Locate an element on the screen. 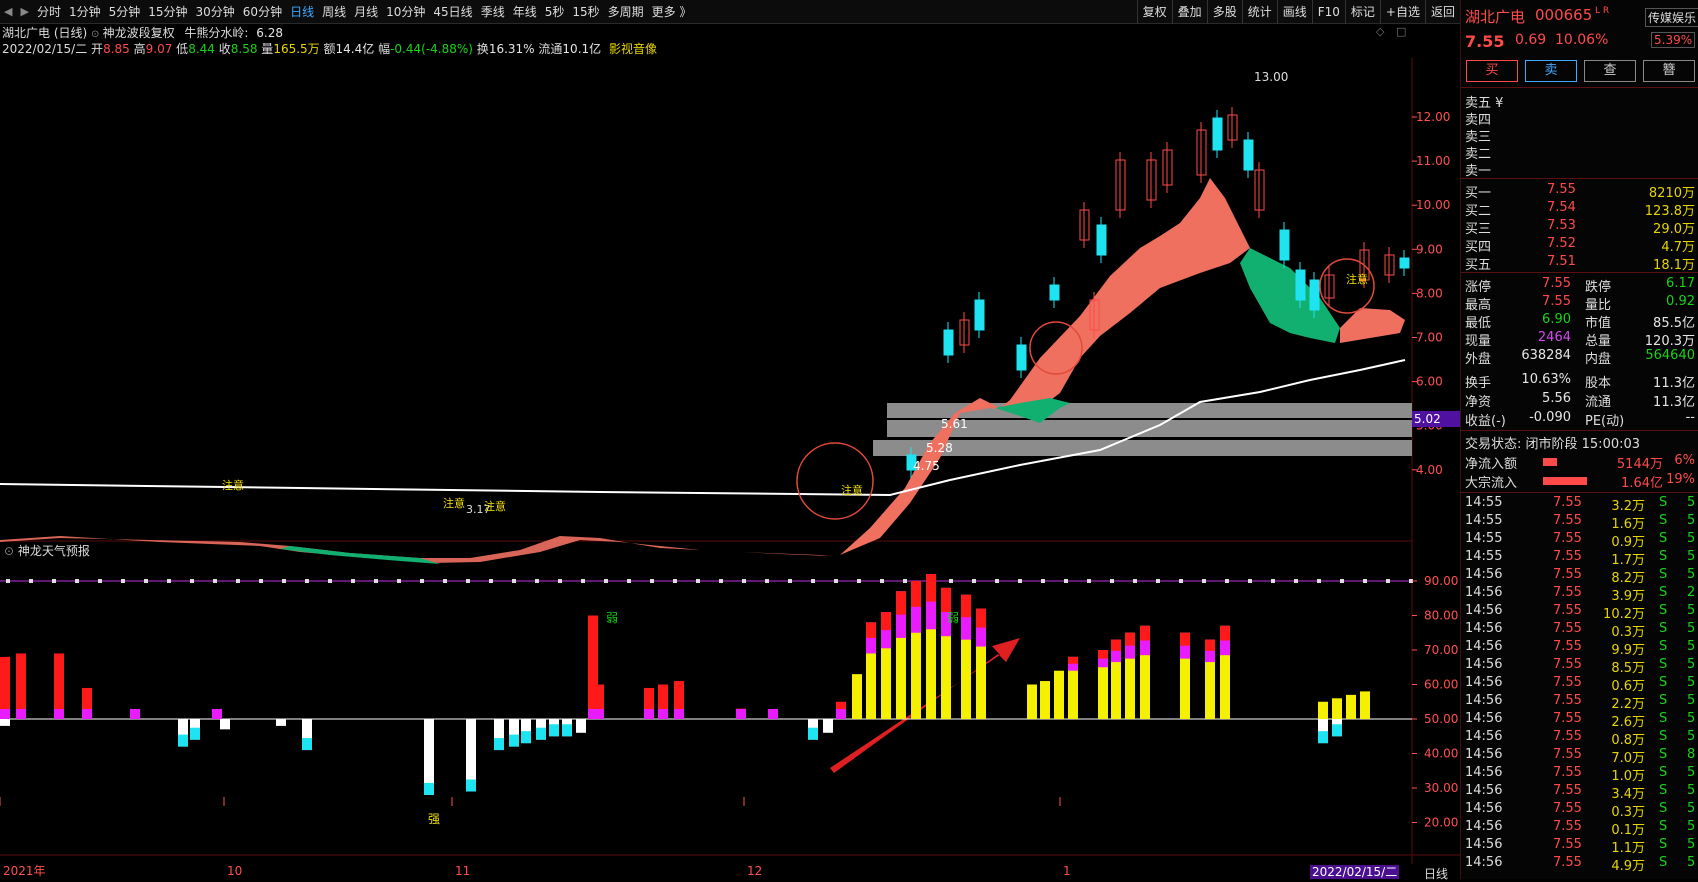  buy-level-price: 7.51 is located at coordinates (1561, 261).